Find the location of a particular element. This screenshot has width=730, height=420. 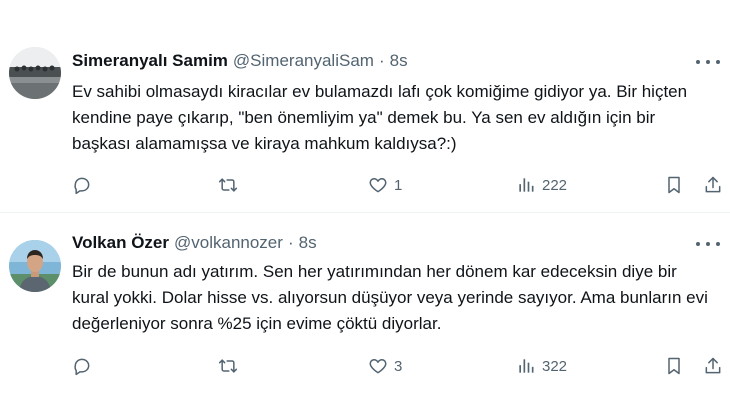

like-button: 3 is located at coordinates (385, 366).